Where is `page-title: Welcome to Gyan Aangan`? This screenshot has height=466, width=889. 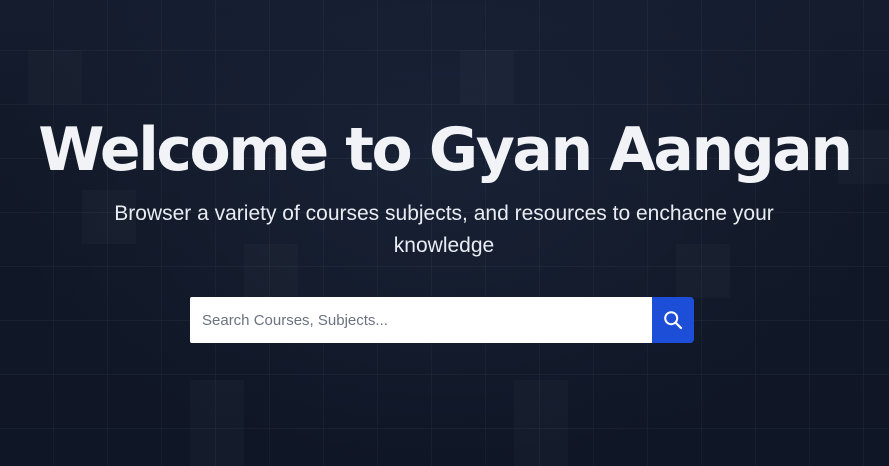
page-title: Welcome to Gyan Aangan is located at coordinates (445, 150).